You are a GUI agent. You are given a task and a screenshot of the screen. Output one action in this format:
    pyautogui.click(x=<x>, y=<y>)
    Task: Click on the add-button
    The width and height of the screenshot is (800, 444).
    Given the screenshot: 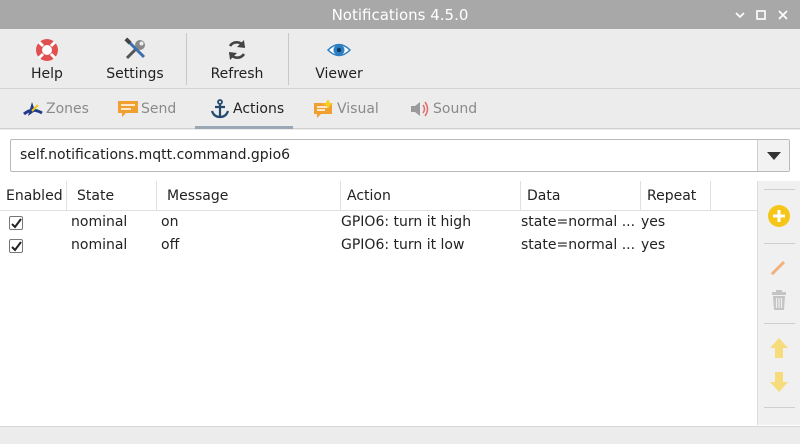 What is the action you would take?
    pyautogui.click(x=779, y=216)
    